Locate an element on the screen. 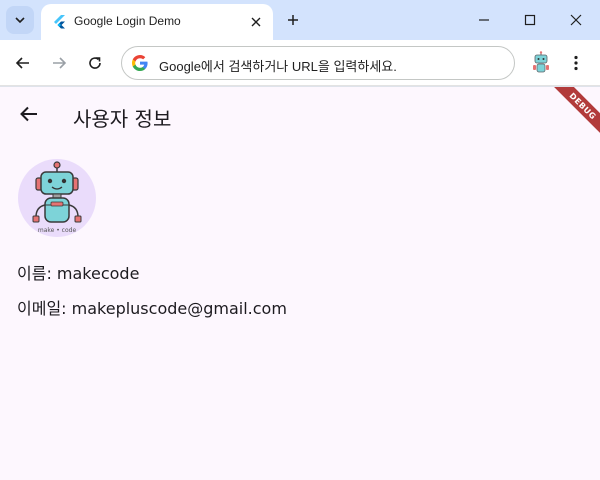 The image size is (600, 480). new-tab-button is located at coordinates (293, 20).